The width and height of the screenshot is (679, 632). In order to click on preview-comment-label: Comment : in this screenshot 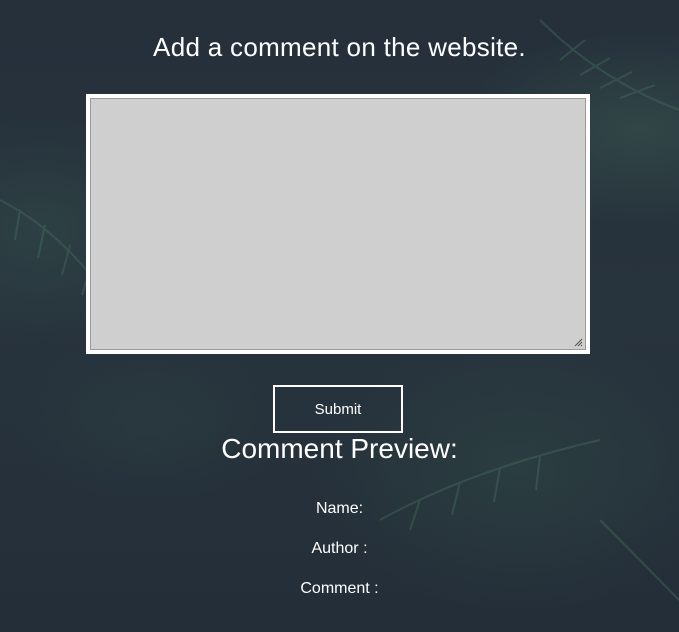, I will do `click(339, 588)`.